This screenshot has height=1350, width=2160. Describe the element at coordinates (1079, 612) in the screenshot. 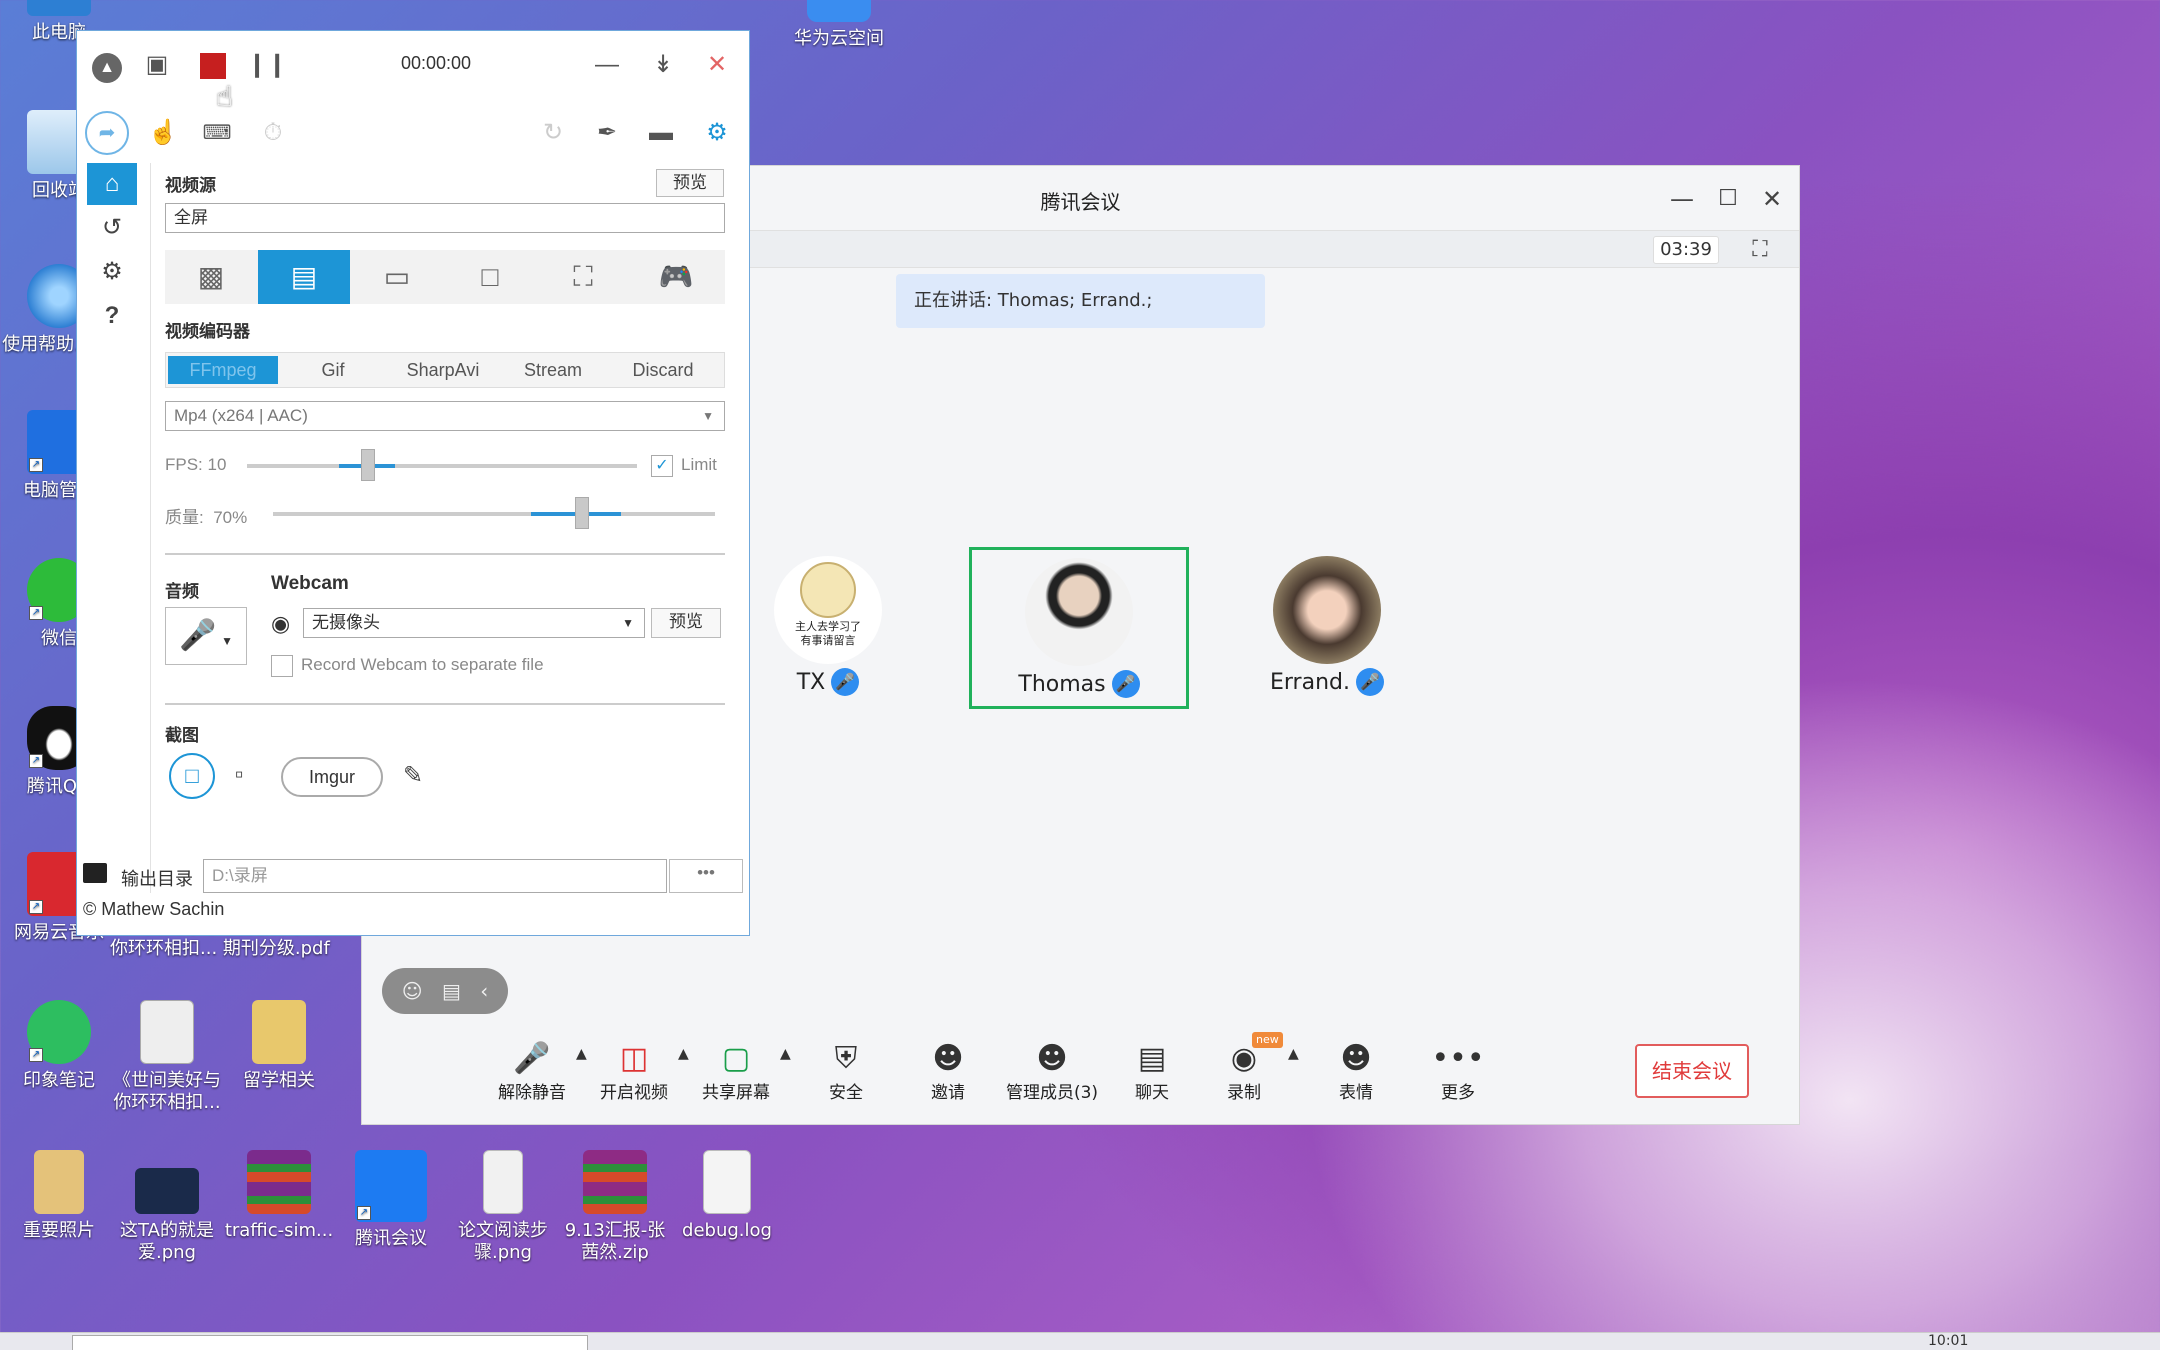

I see `avatar-thomas` at that location.